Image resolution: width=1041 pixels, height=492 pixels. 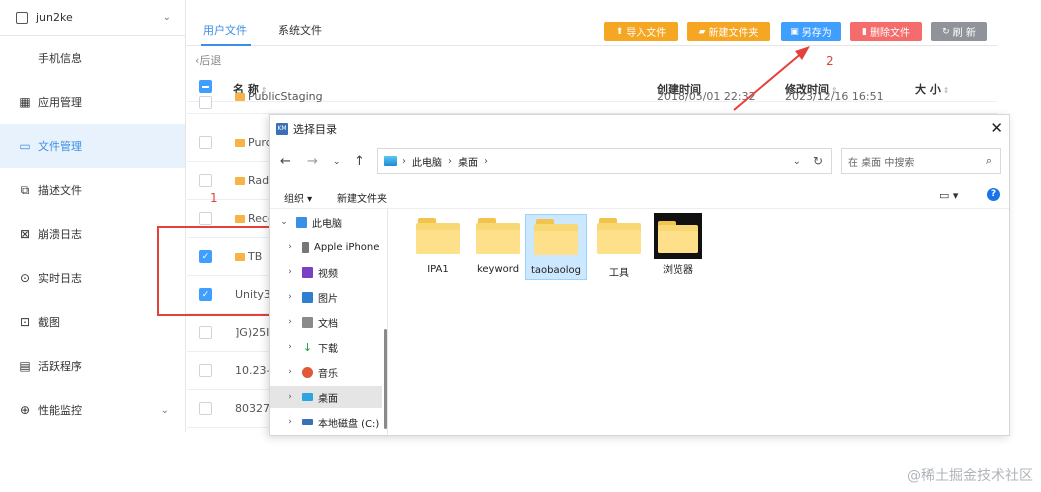 What do you see at coordinates (706, 96) in the screenshot?
I see `created-time: 2018/05/01 22:32` at bounding box center [706, 96].